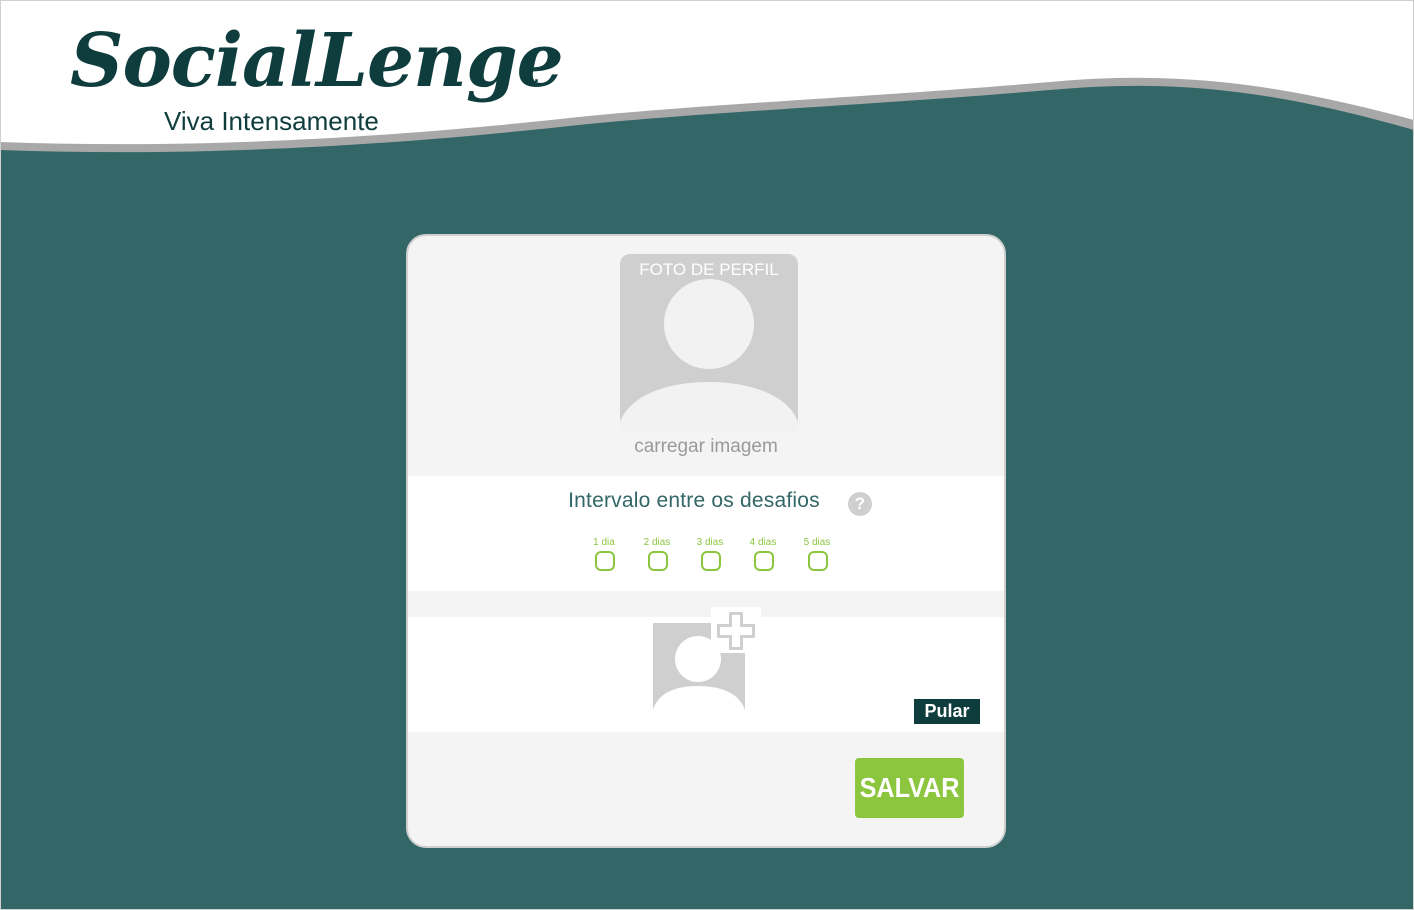 The image size is (1414, 910). Describe the element at coordinates (271, 121) in the screenshot. I see `brand-tagline: Viva Intensamente` at that location.